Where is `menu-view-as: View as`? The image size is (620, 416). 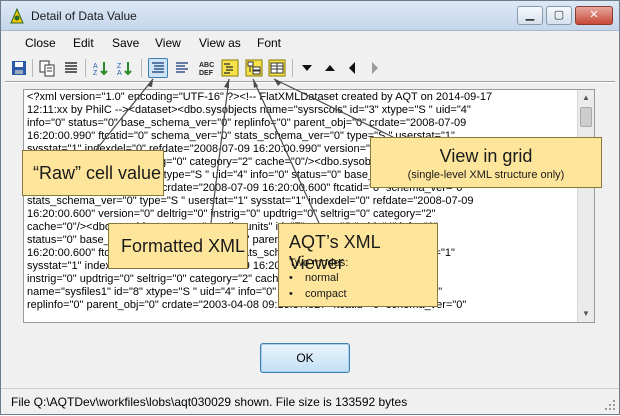 menu-view-as: View as is located at coordinates (220, 43).